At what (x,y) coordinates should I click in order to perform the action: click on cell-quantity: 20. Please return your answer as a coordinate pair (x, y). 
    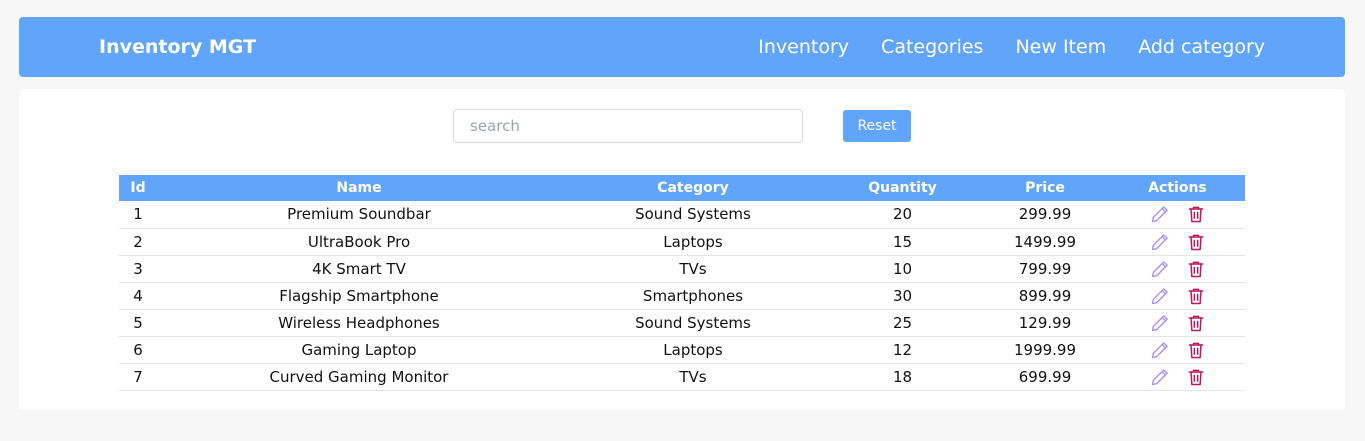
    Looking at the image, I should click on (902, 214).